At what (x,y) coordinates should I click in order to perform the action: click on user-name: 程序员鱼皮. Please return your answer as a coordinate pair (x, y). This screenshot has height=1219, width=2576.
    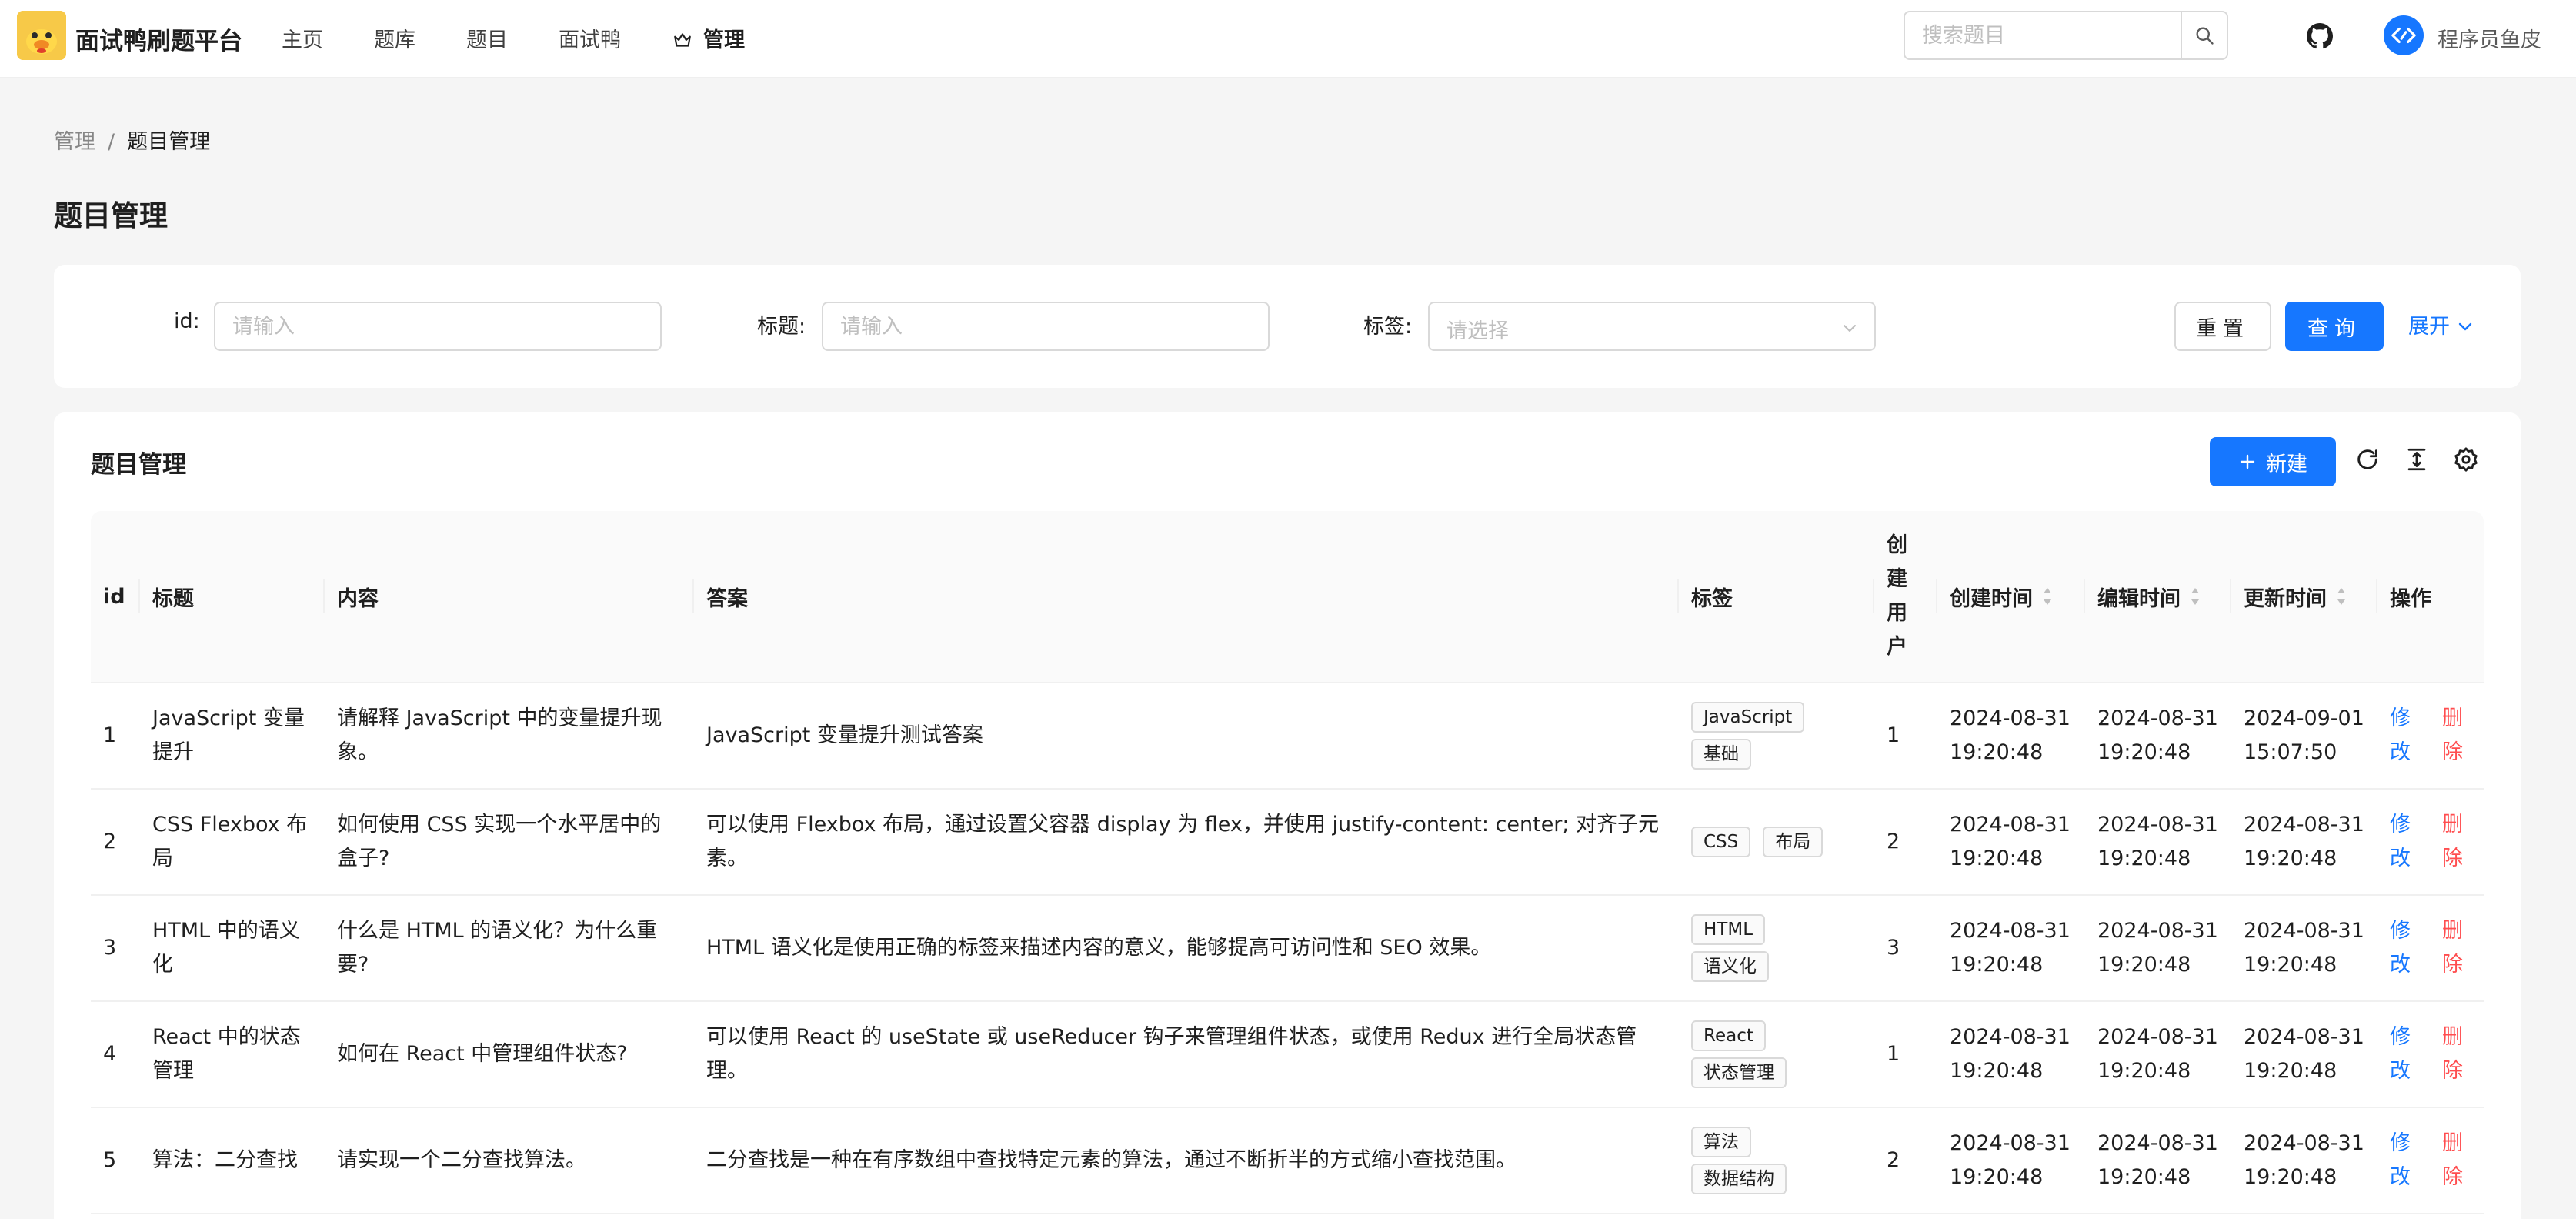
    Looking at the image, I should click on (2489, 38).